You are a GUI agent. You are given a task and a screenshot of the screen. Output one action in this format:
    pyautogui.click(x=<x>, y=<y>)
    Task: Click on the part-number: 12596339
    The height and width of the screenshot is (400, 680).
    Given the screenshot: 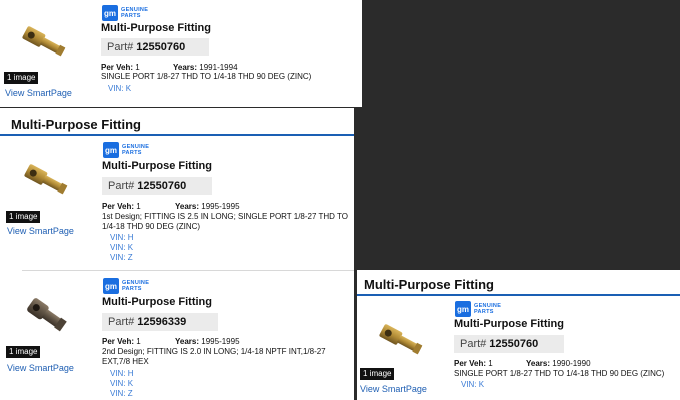 What is the action you would take?
    pyautogui.click(x=162, y=322)
    